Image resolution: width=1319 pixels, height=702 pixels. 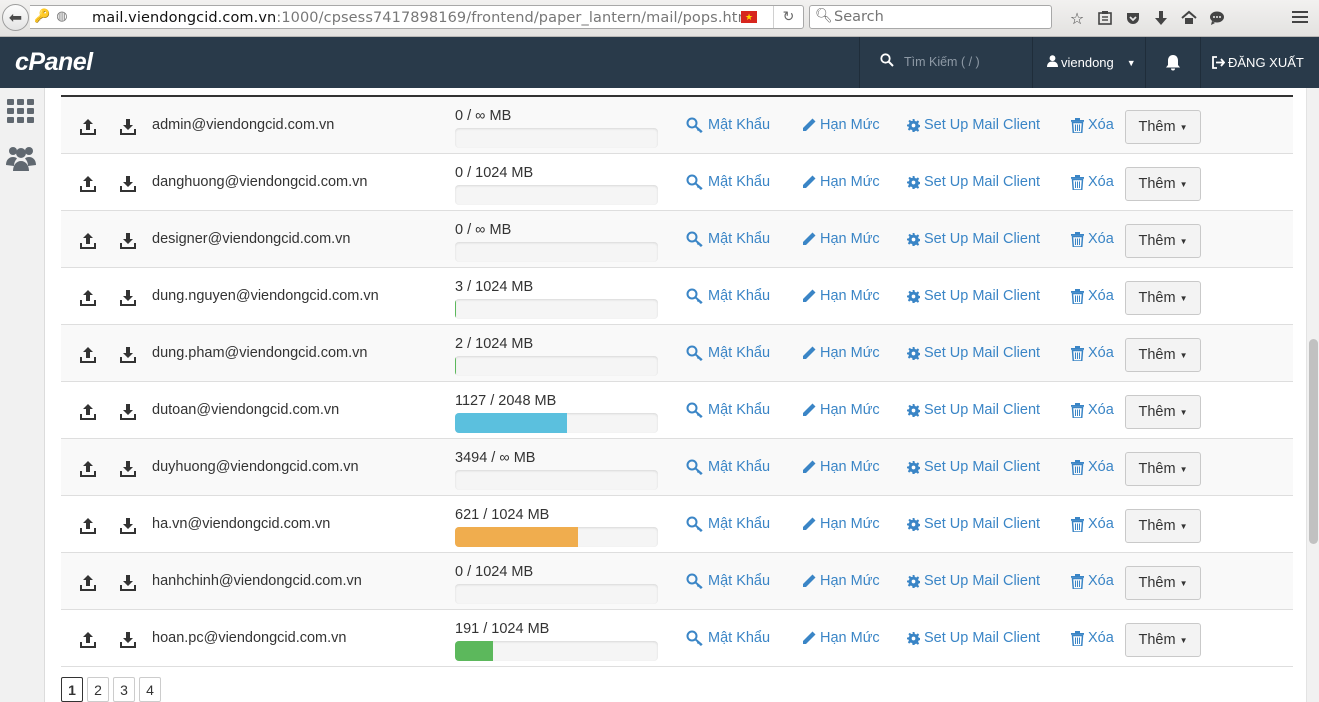 I want to click on grid-apps-icon, so click(x=21, y=111).